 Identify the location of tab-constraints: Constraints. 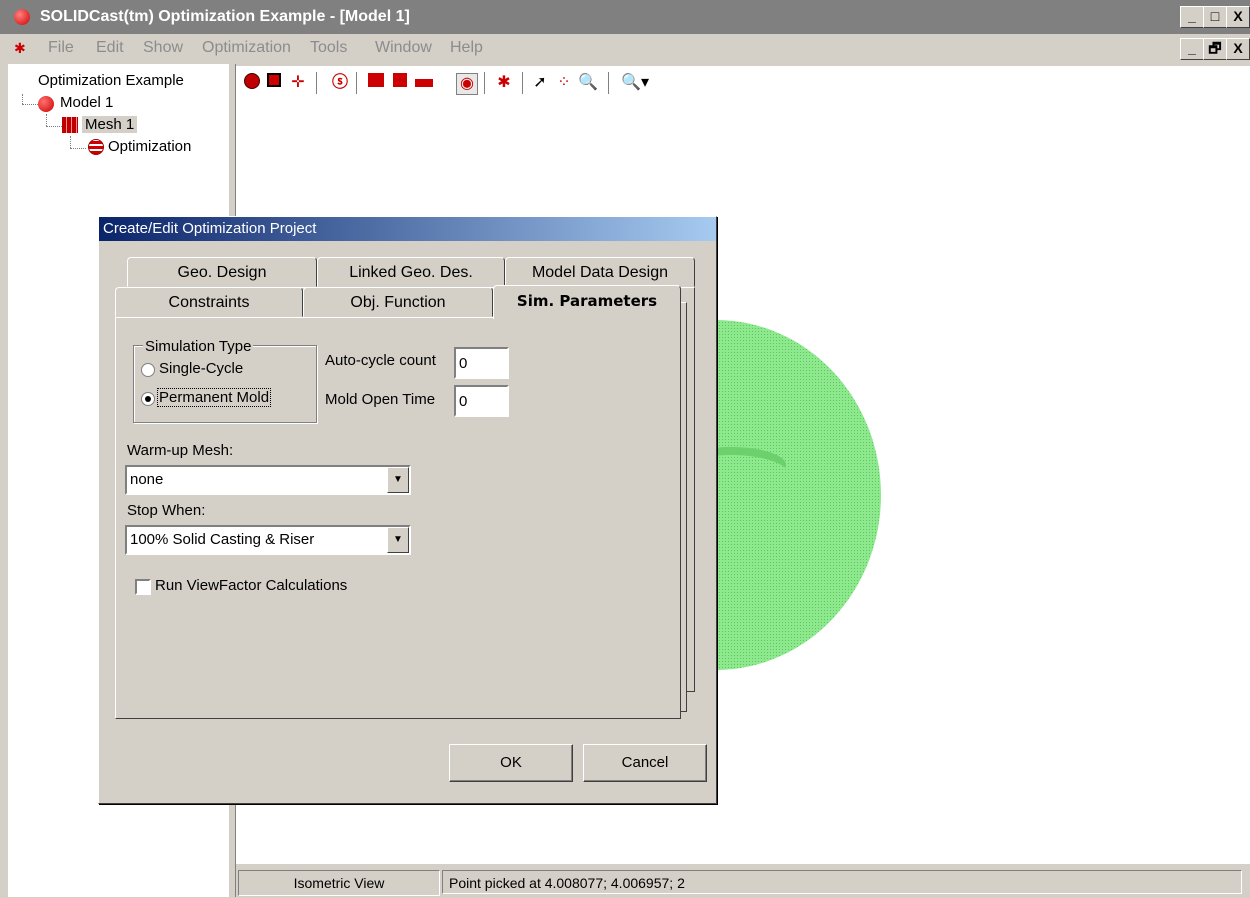
(209, 302).